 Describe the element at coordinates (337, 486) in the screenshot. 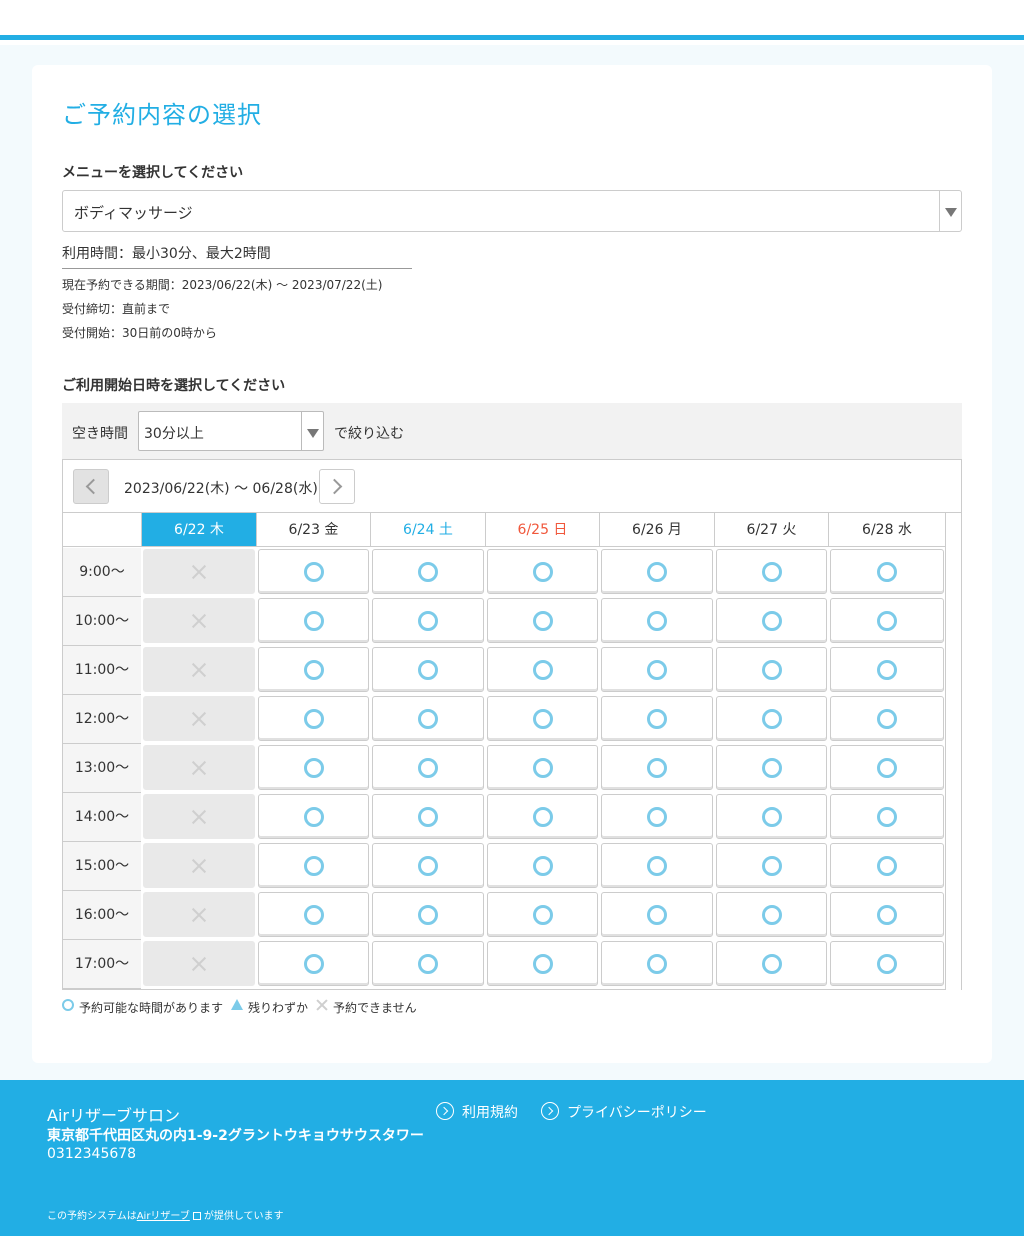

I see `next-week-button` at that location.